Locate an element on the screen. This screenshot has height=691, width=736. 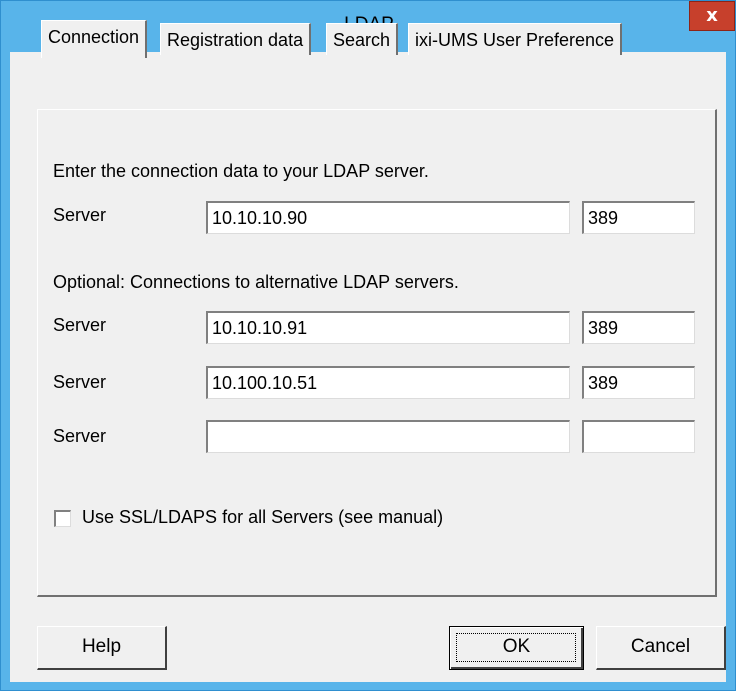
tab-label: ixi-UMS User Preference is located at coordinates (515, 40).